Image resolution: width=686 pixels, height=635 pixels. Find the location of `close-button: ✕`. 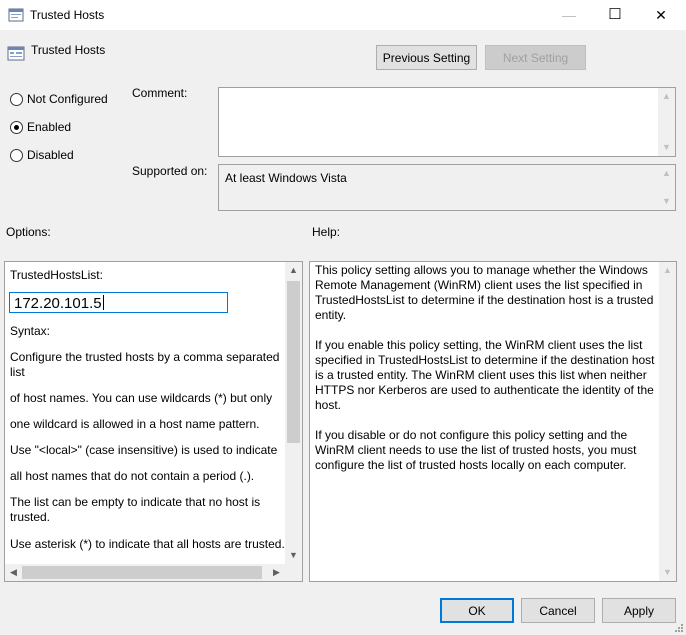

close-button: ✕ is located at coordinates (661, 15).